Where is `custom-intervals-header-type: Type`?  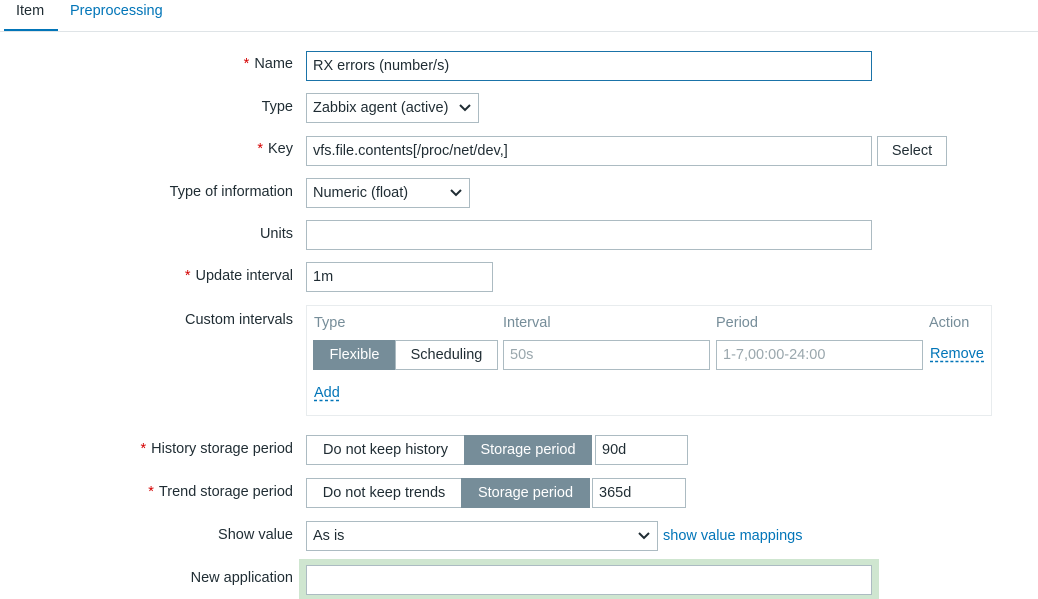 custom-intervals-header-type: Type is located at coordinates (330, 323).